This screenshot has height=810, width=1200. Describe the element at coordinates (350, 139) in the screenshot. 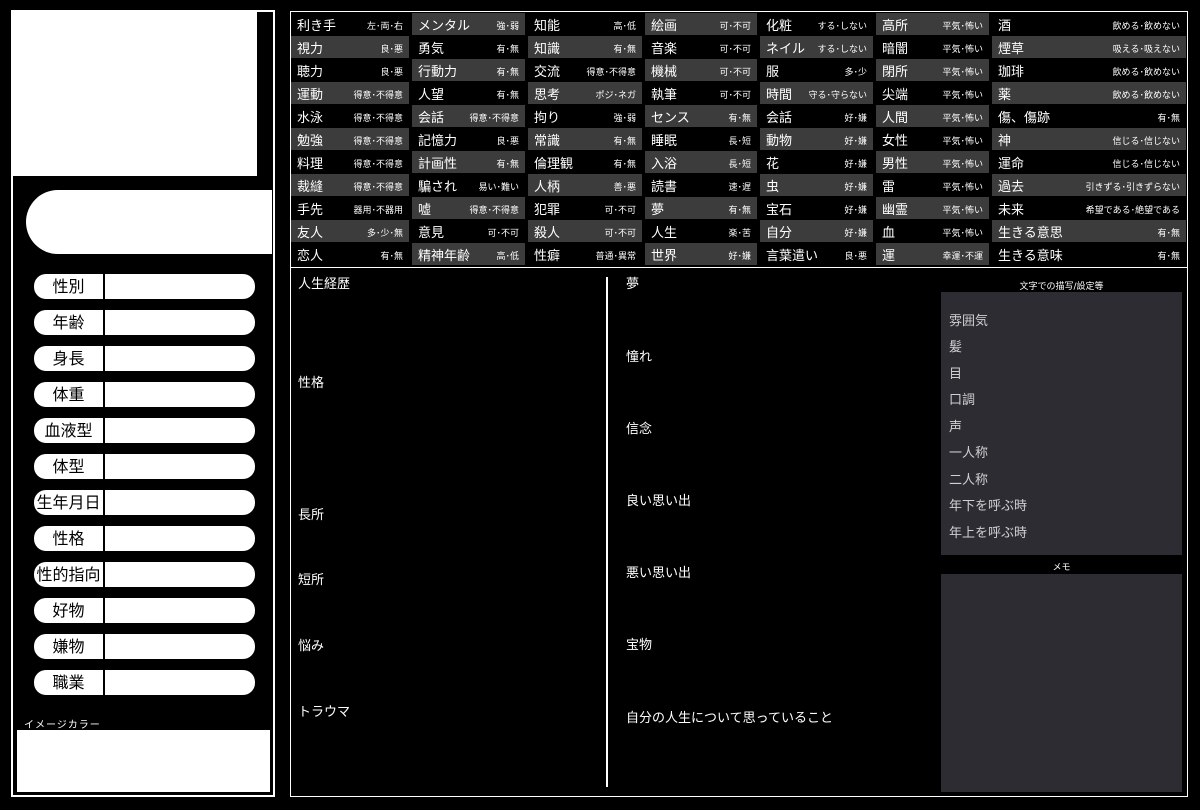

I see `trait-cell: 勉強 得意･不得意` at that location.